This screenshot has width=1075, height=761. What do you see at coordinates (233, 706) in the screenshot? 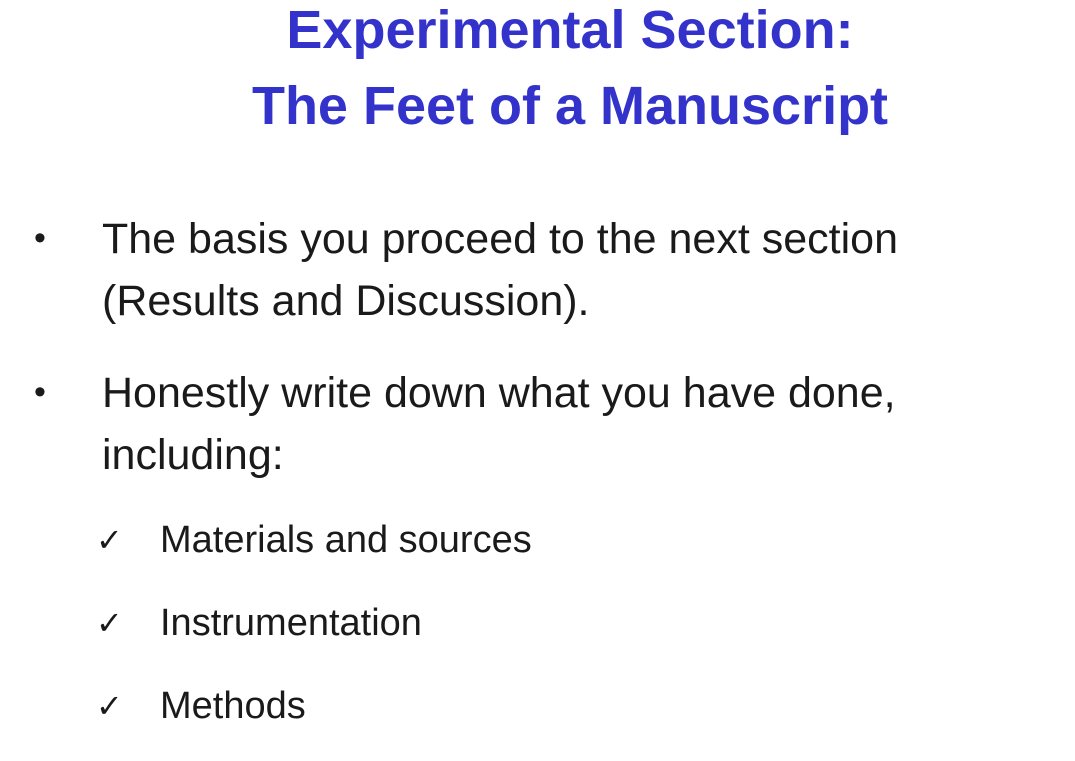
I see `checklist-text: Methods` at bounding box center [233, 706].